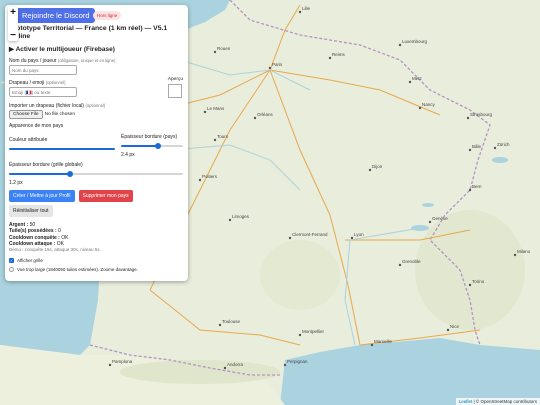 The height and width of the screenshot is (405, 540). Describe the element at coordinates (26, 114) in the screenshot. I see `choose-file-button: Choose File` at that location.